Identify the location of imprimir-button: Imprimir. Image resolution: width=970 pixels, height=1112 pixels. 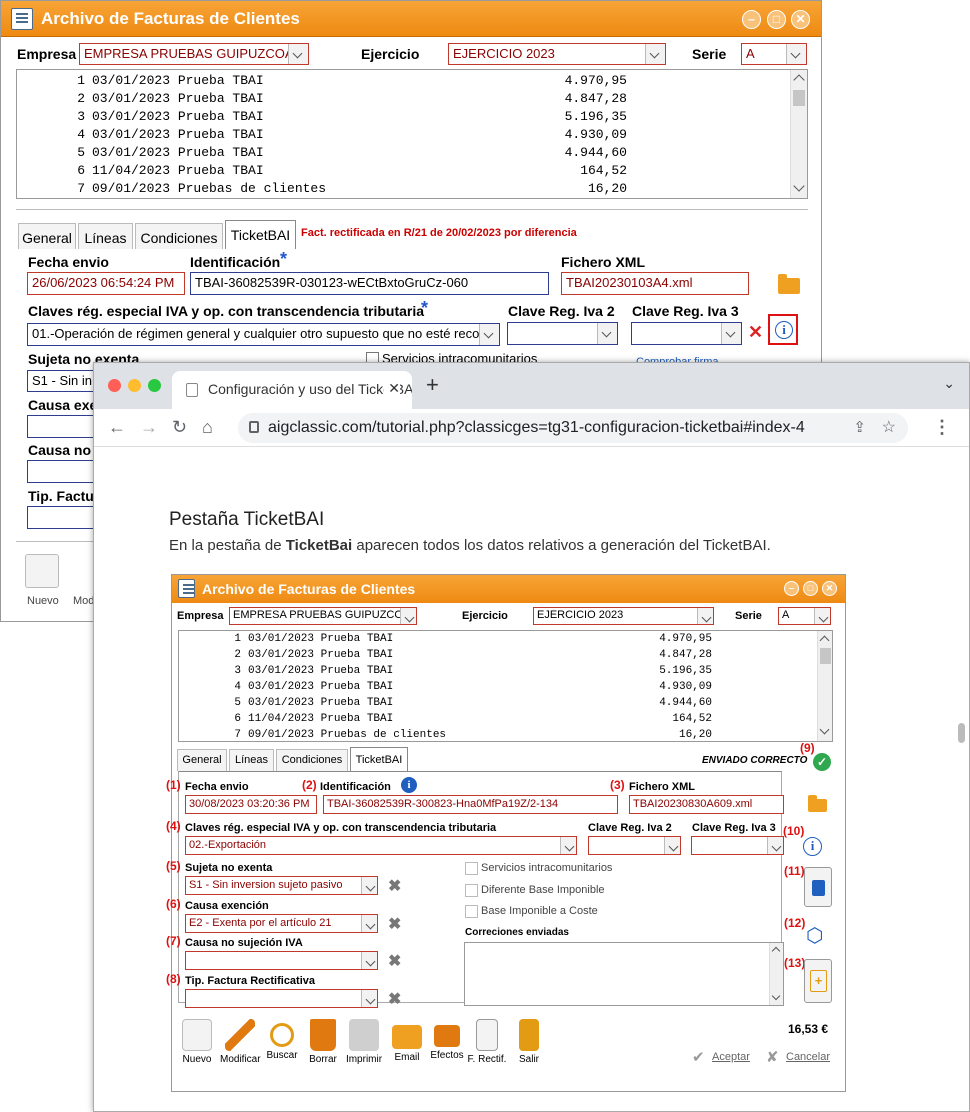
(364, 1042).